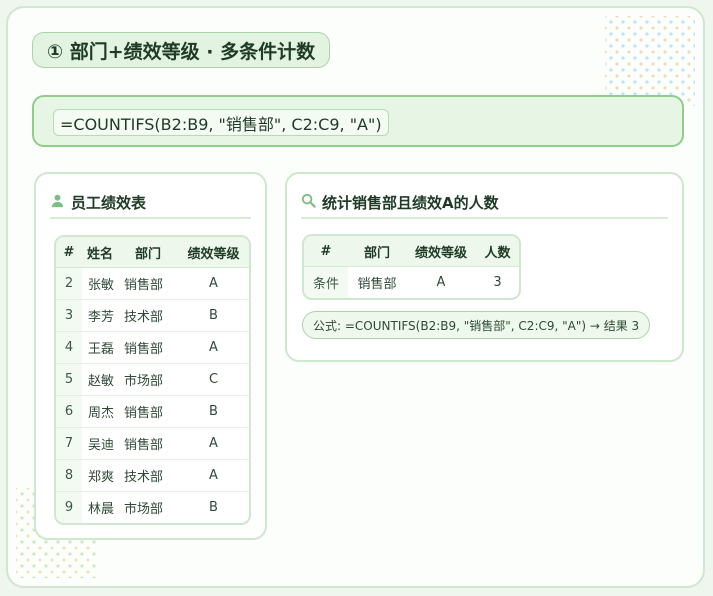  What do you see at coordinates (100, 252) in the screenshot?
I see `column-header: 姓名` at bounding box center [100, 252].